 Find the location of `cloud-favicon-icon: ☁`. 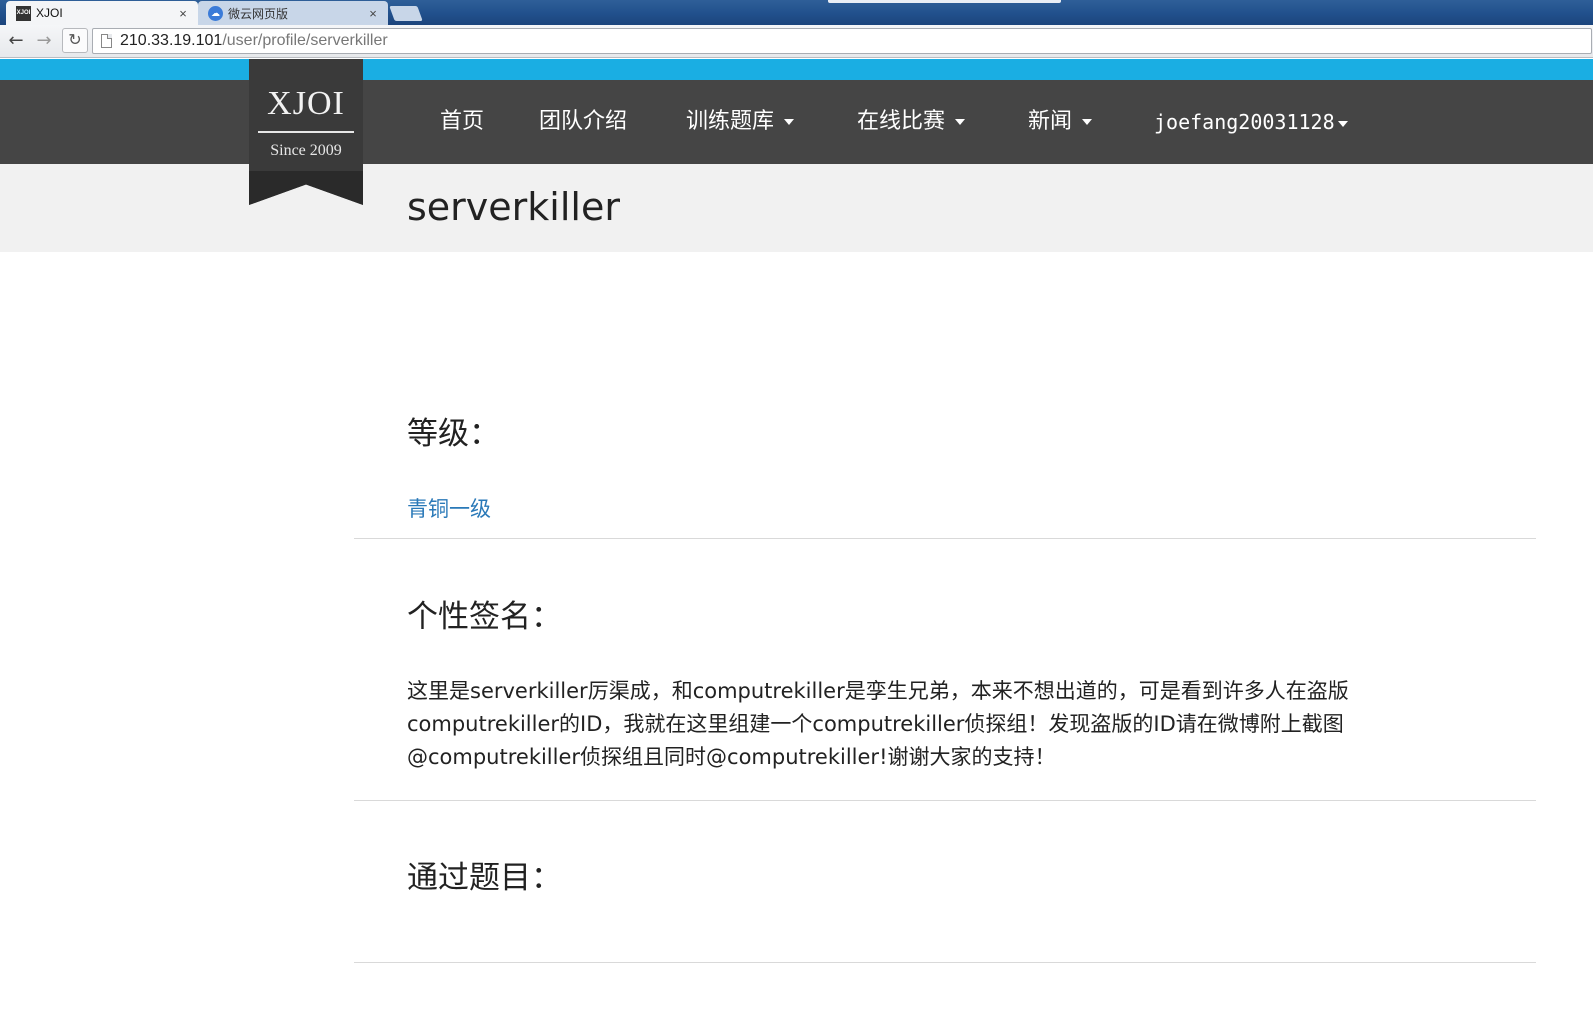

cloud-favicon-icon: ☁ is located at coordinates (215, 13).